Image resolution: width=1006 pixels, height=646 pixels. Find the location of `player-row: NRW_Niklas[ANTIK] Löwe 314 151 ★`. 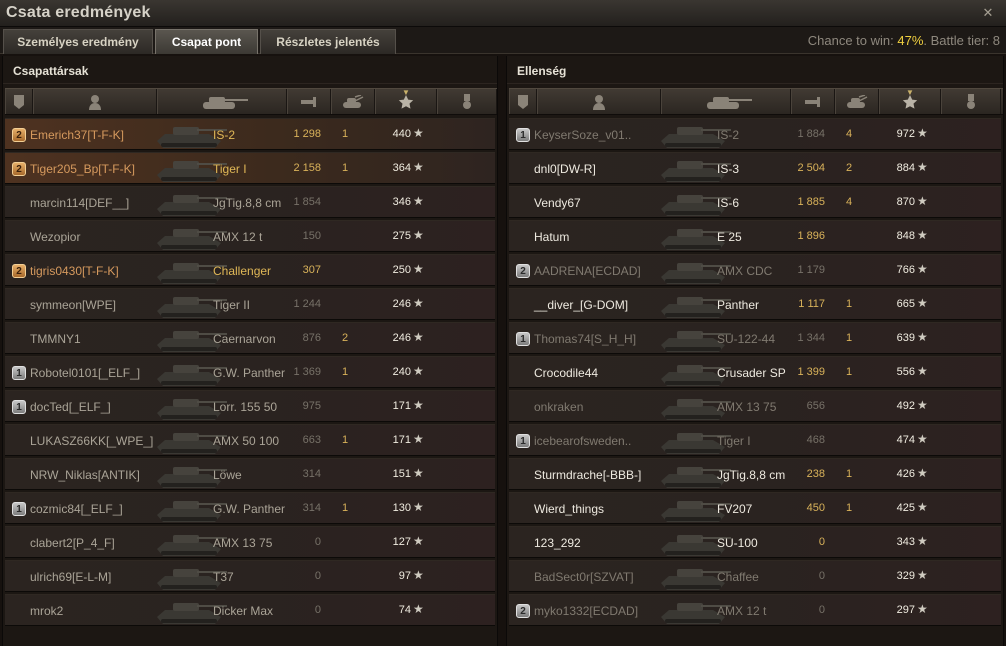

player-row: NRW_Niklas[ANTIK] Löwe 314 151 ★ is located at coordinates (250, 474).